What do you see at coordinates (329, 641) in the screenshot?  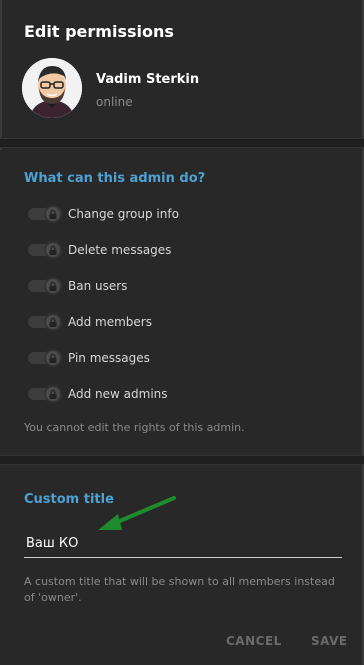 I see `save-button: SAVE` at bounding box center [329, 641].